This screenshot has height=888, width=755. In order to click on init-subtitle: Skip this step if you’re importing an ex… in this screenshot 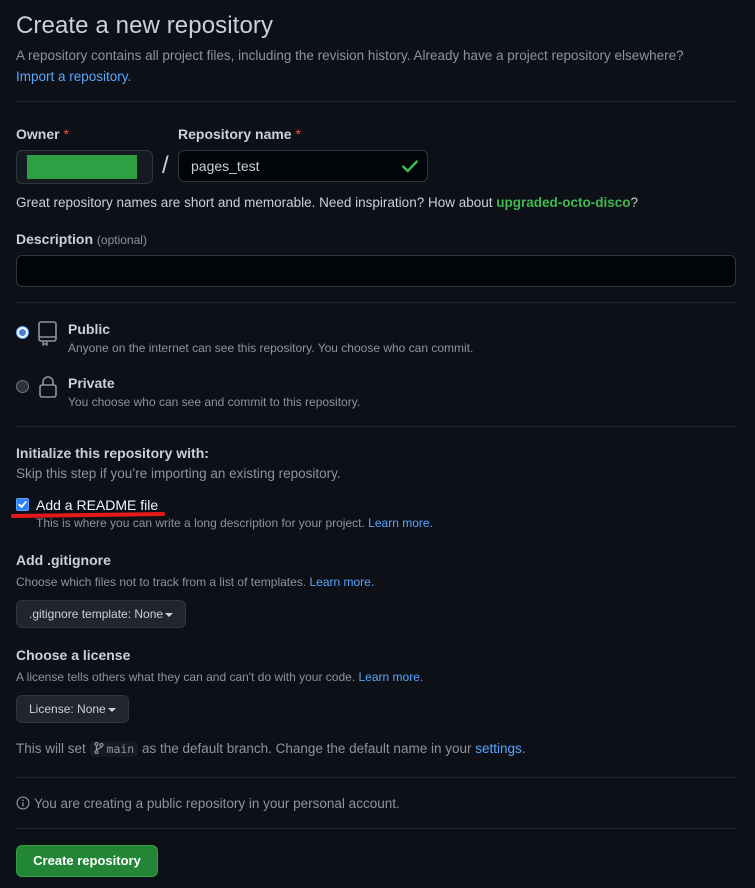, I will do `click(178, 473)`.